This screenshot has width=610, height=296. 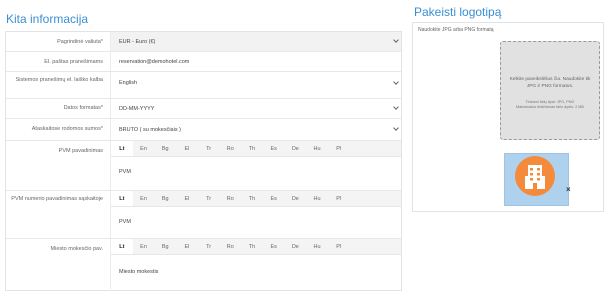 What do you see at coordinates (73, 62) in the screenshot?
I see `email-label: El. paštas pranešimams` at bounding box center [73, 62].